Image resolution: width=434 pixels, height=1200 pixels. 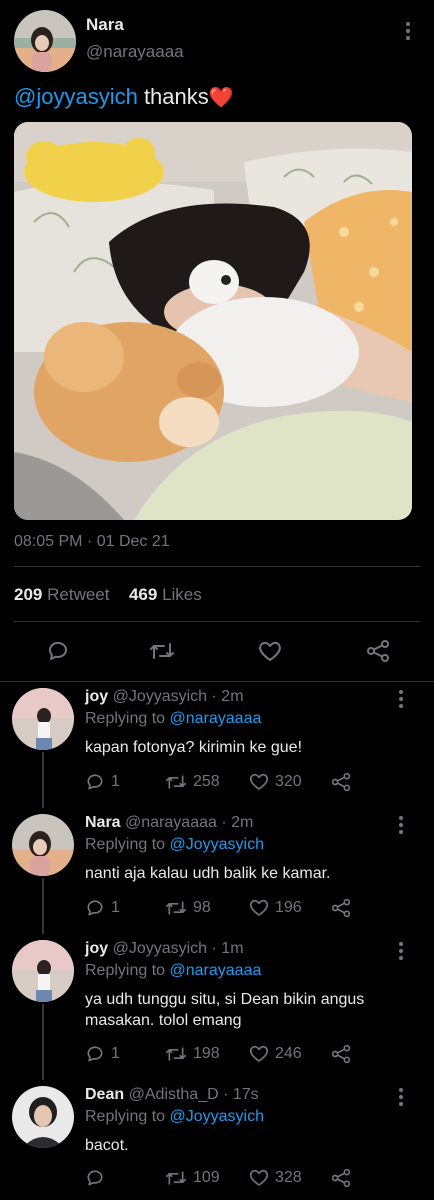 I want to click on reply-author-name: Dean, so click(x=104, y=1094).